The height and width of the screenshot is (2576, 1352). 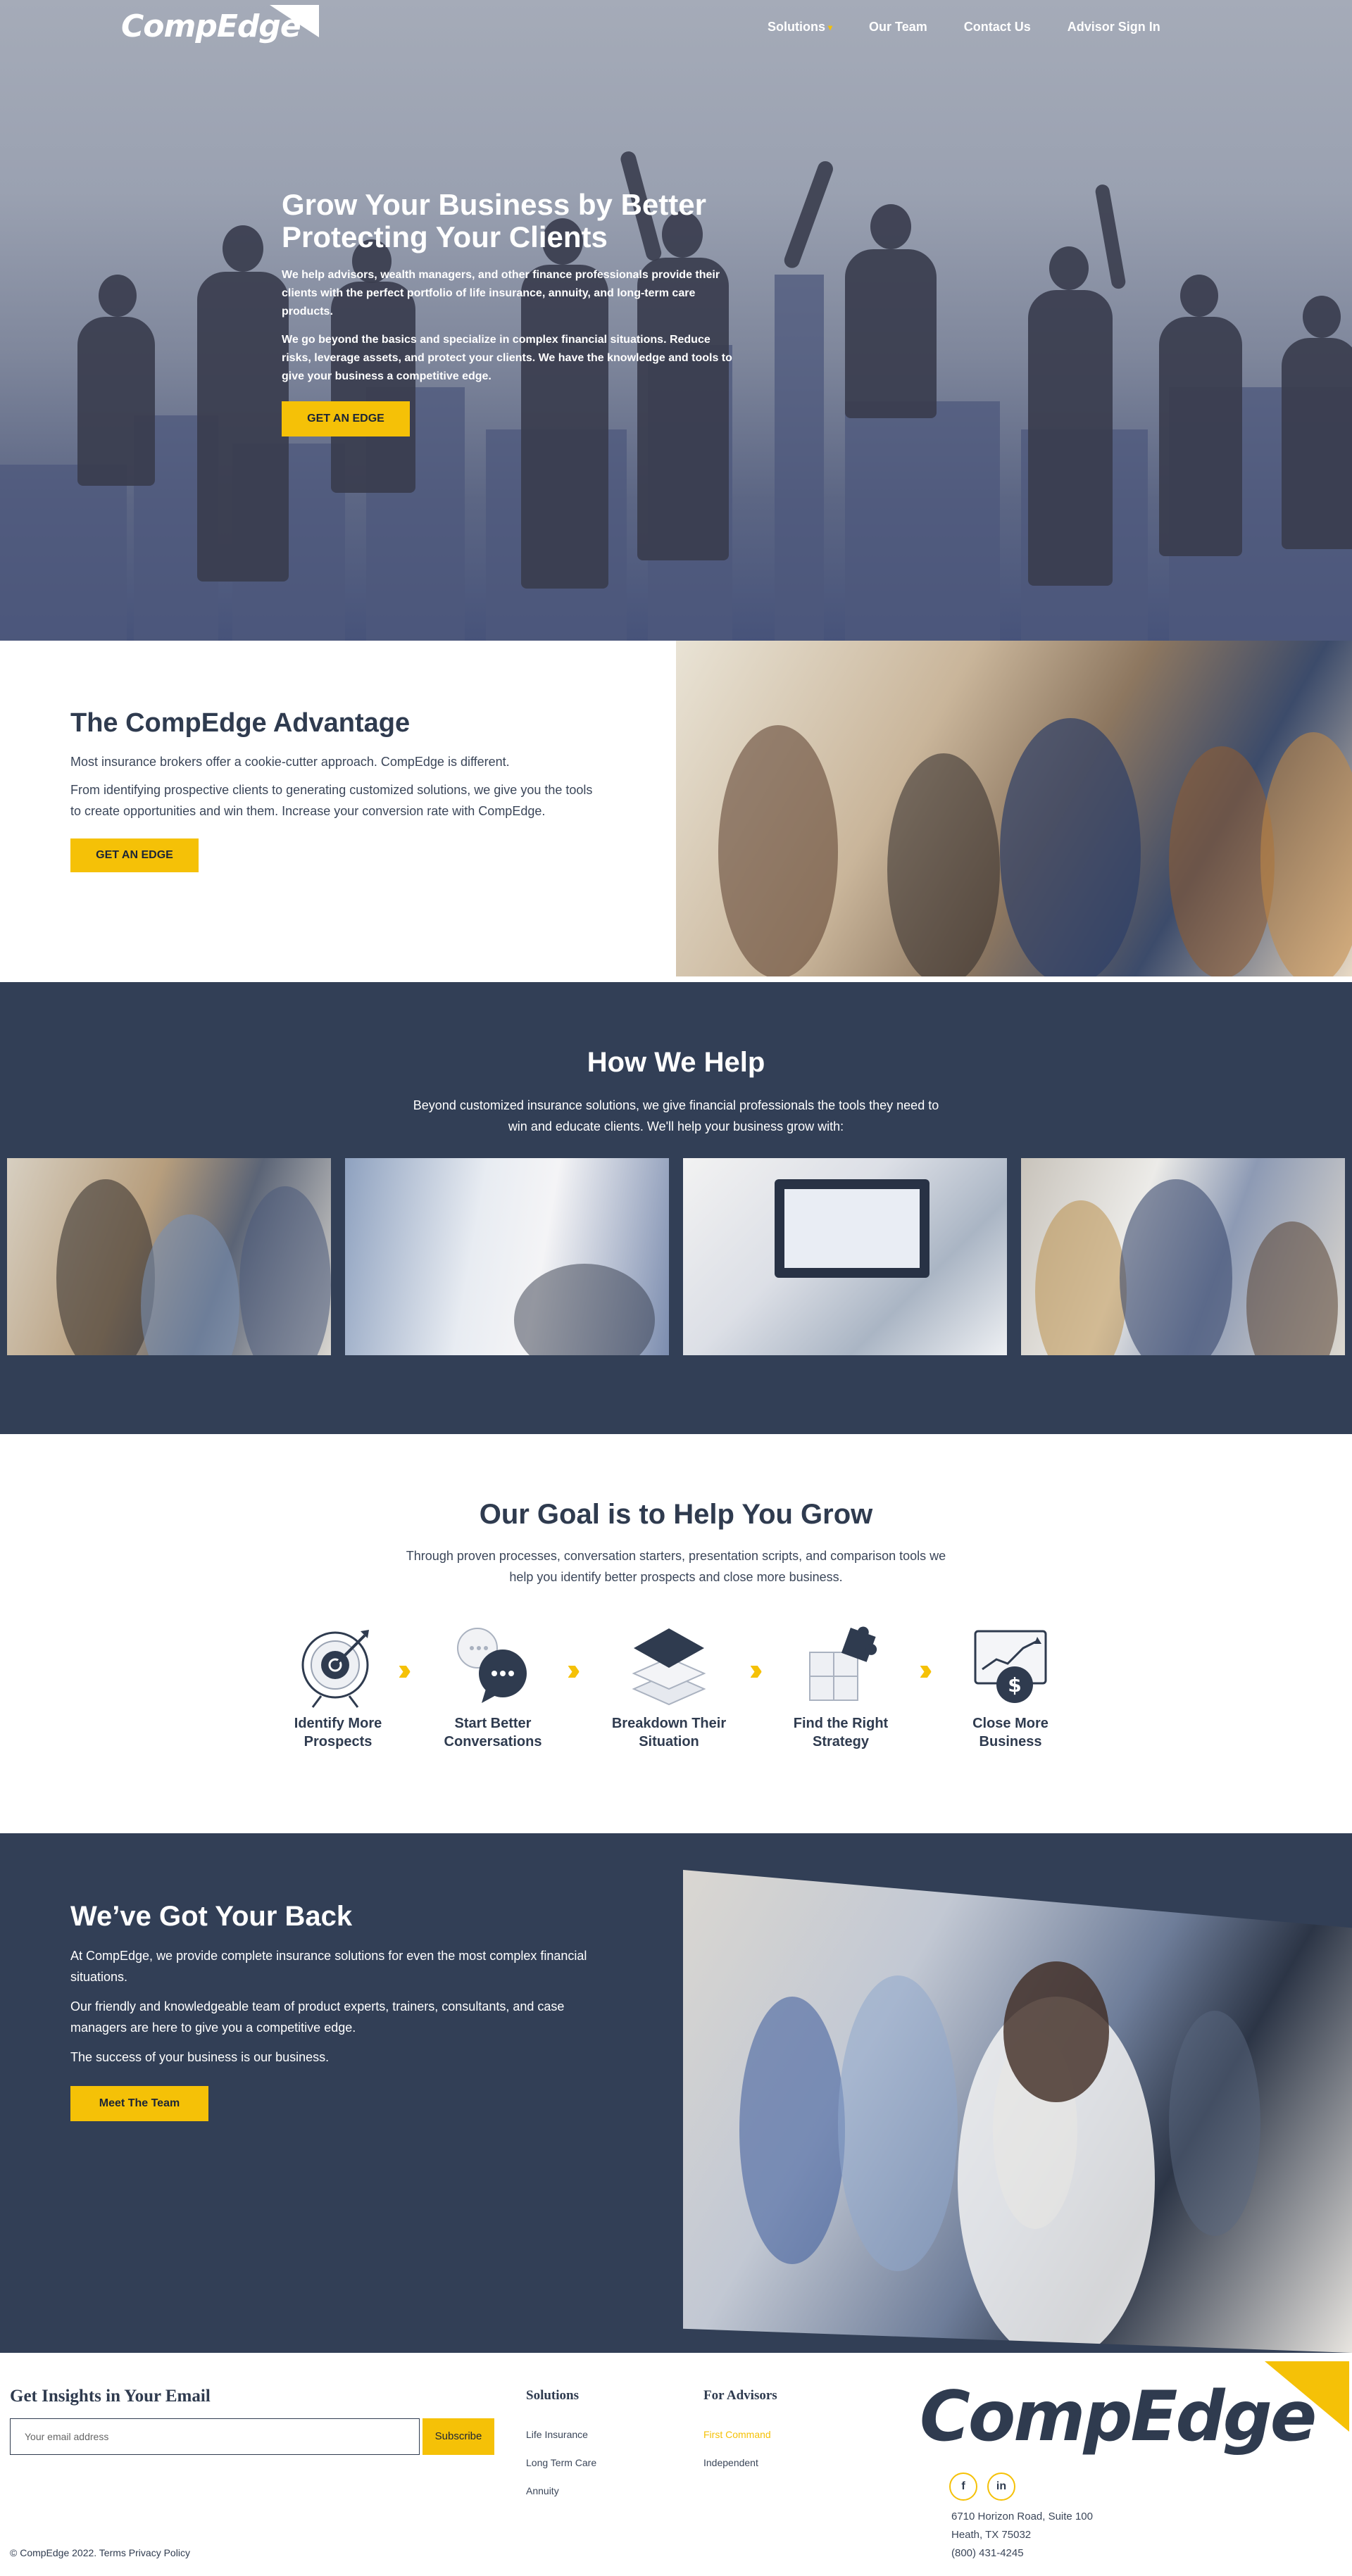 I want to click on got-your-back-title: We’ve Got Your Back, so click(x=211, y=1917).